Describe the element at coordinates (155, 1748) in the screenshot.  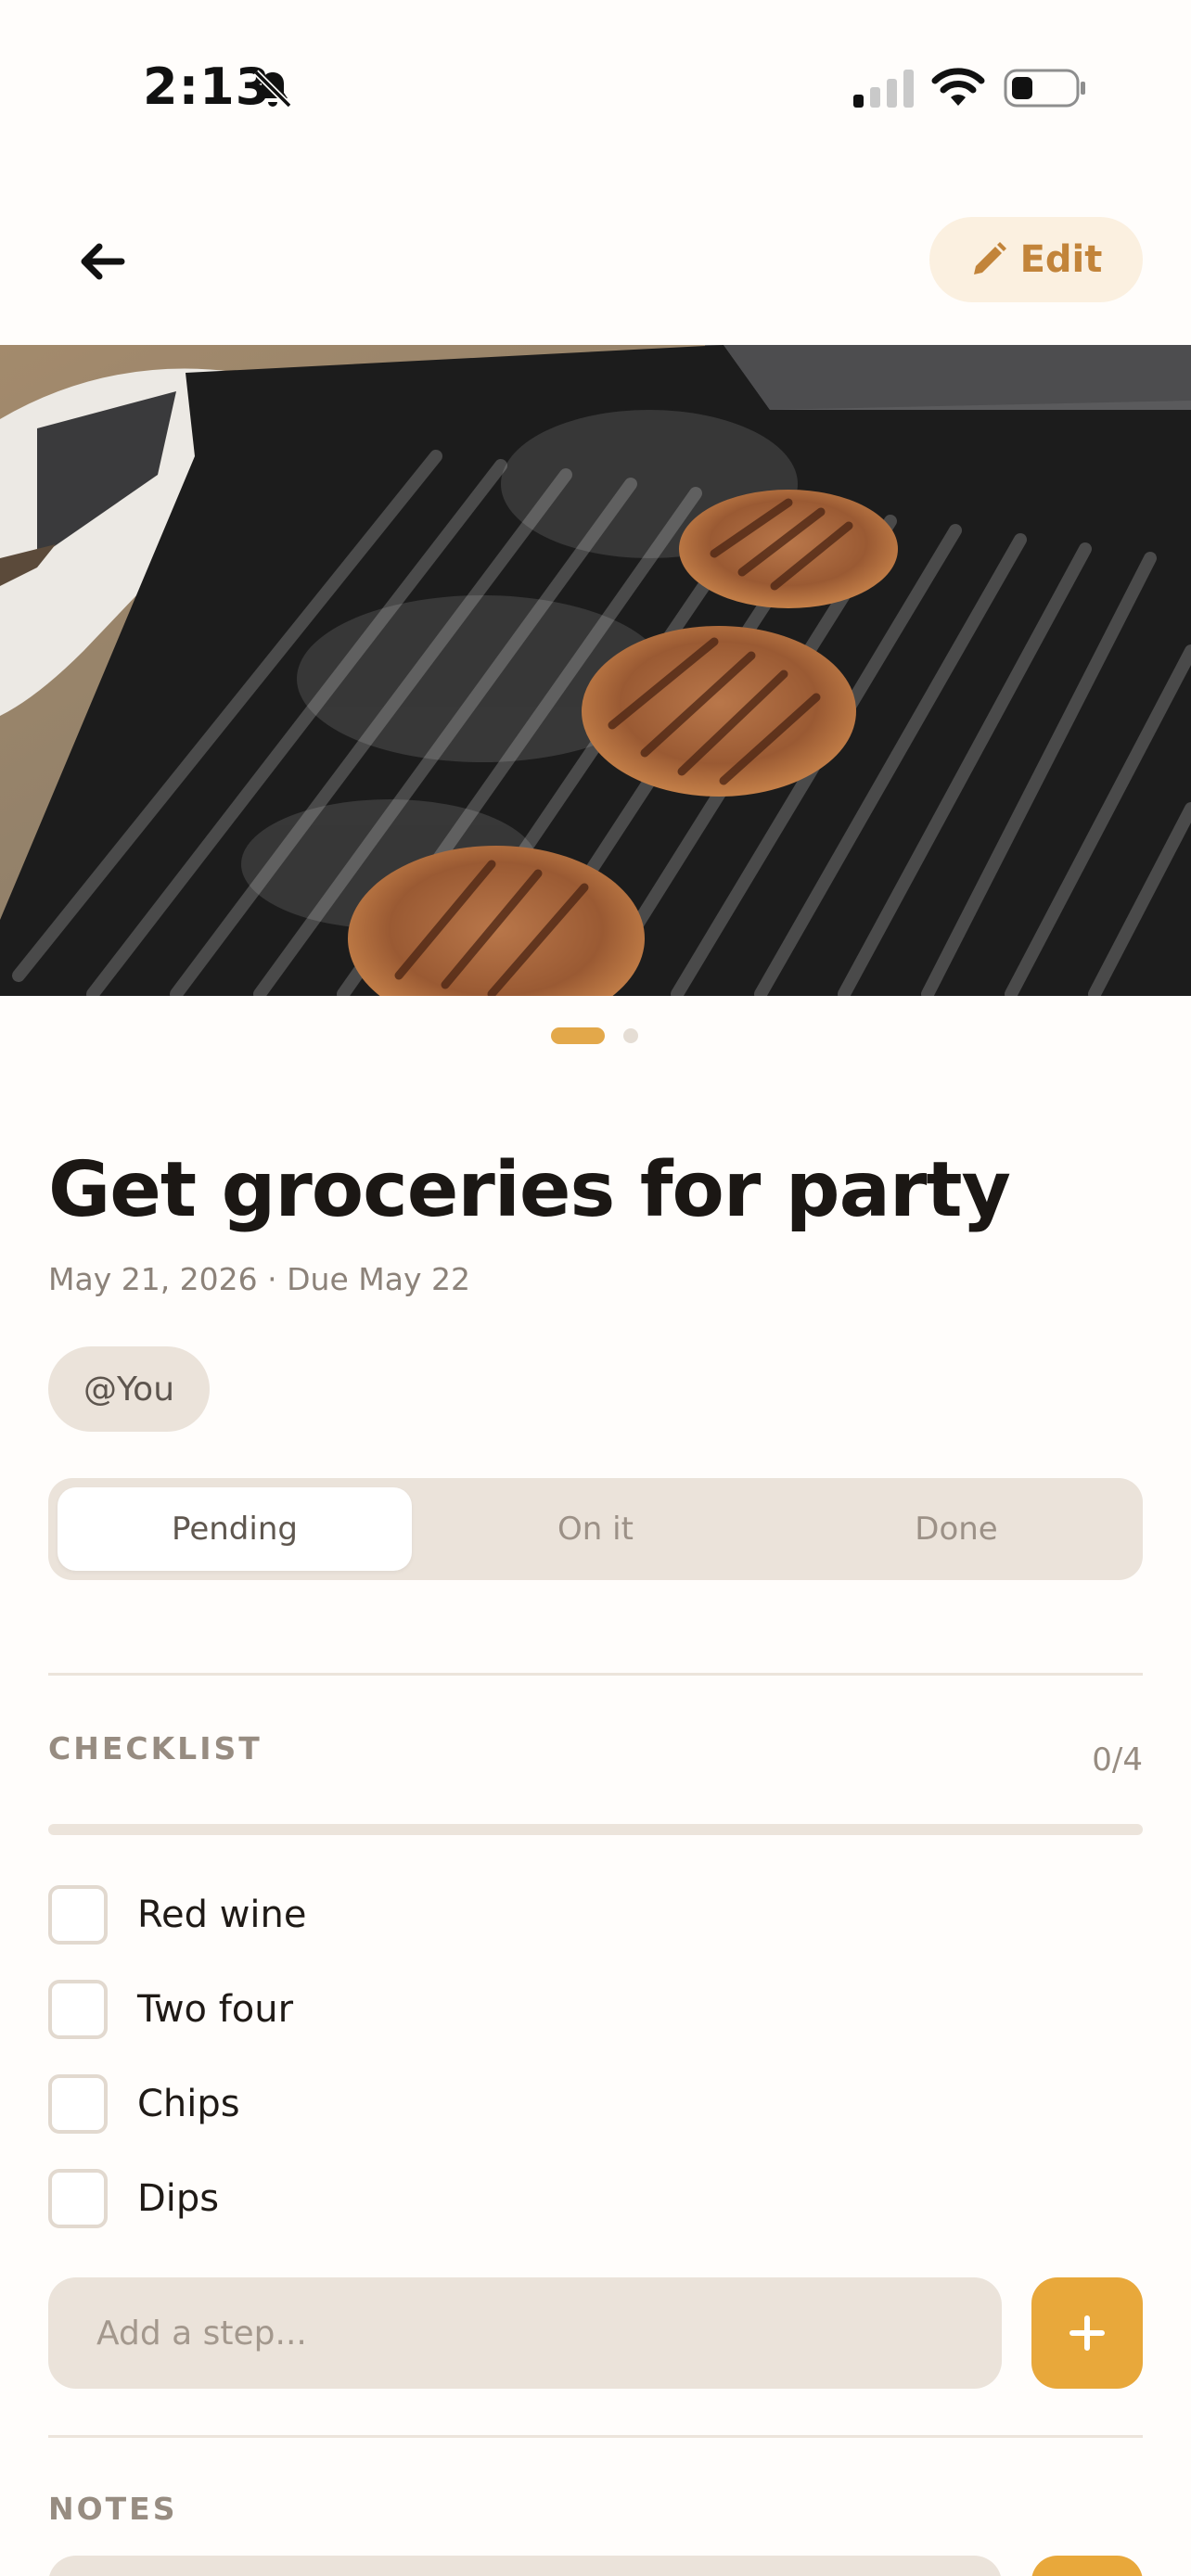
I see `checklist-heading: CHECKLIST` at that location.